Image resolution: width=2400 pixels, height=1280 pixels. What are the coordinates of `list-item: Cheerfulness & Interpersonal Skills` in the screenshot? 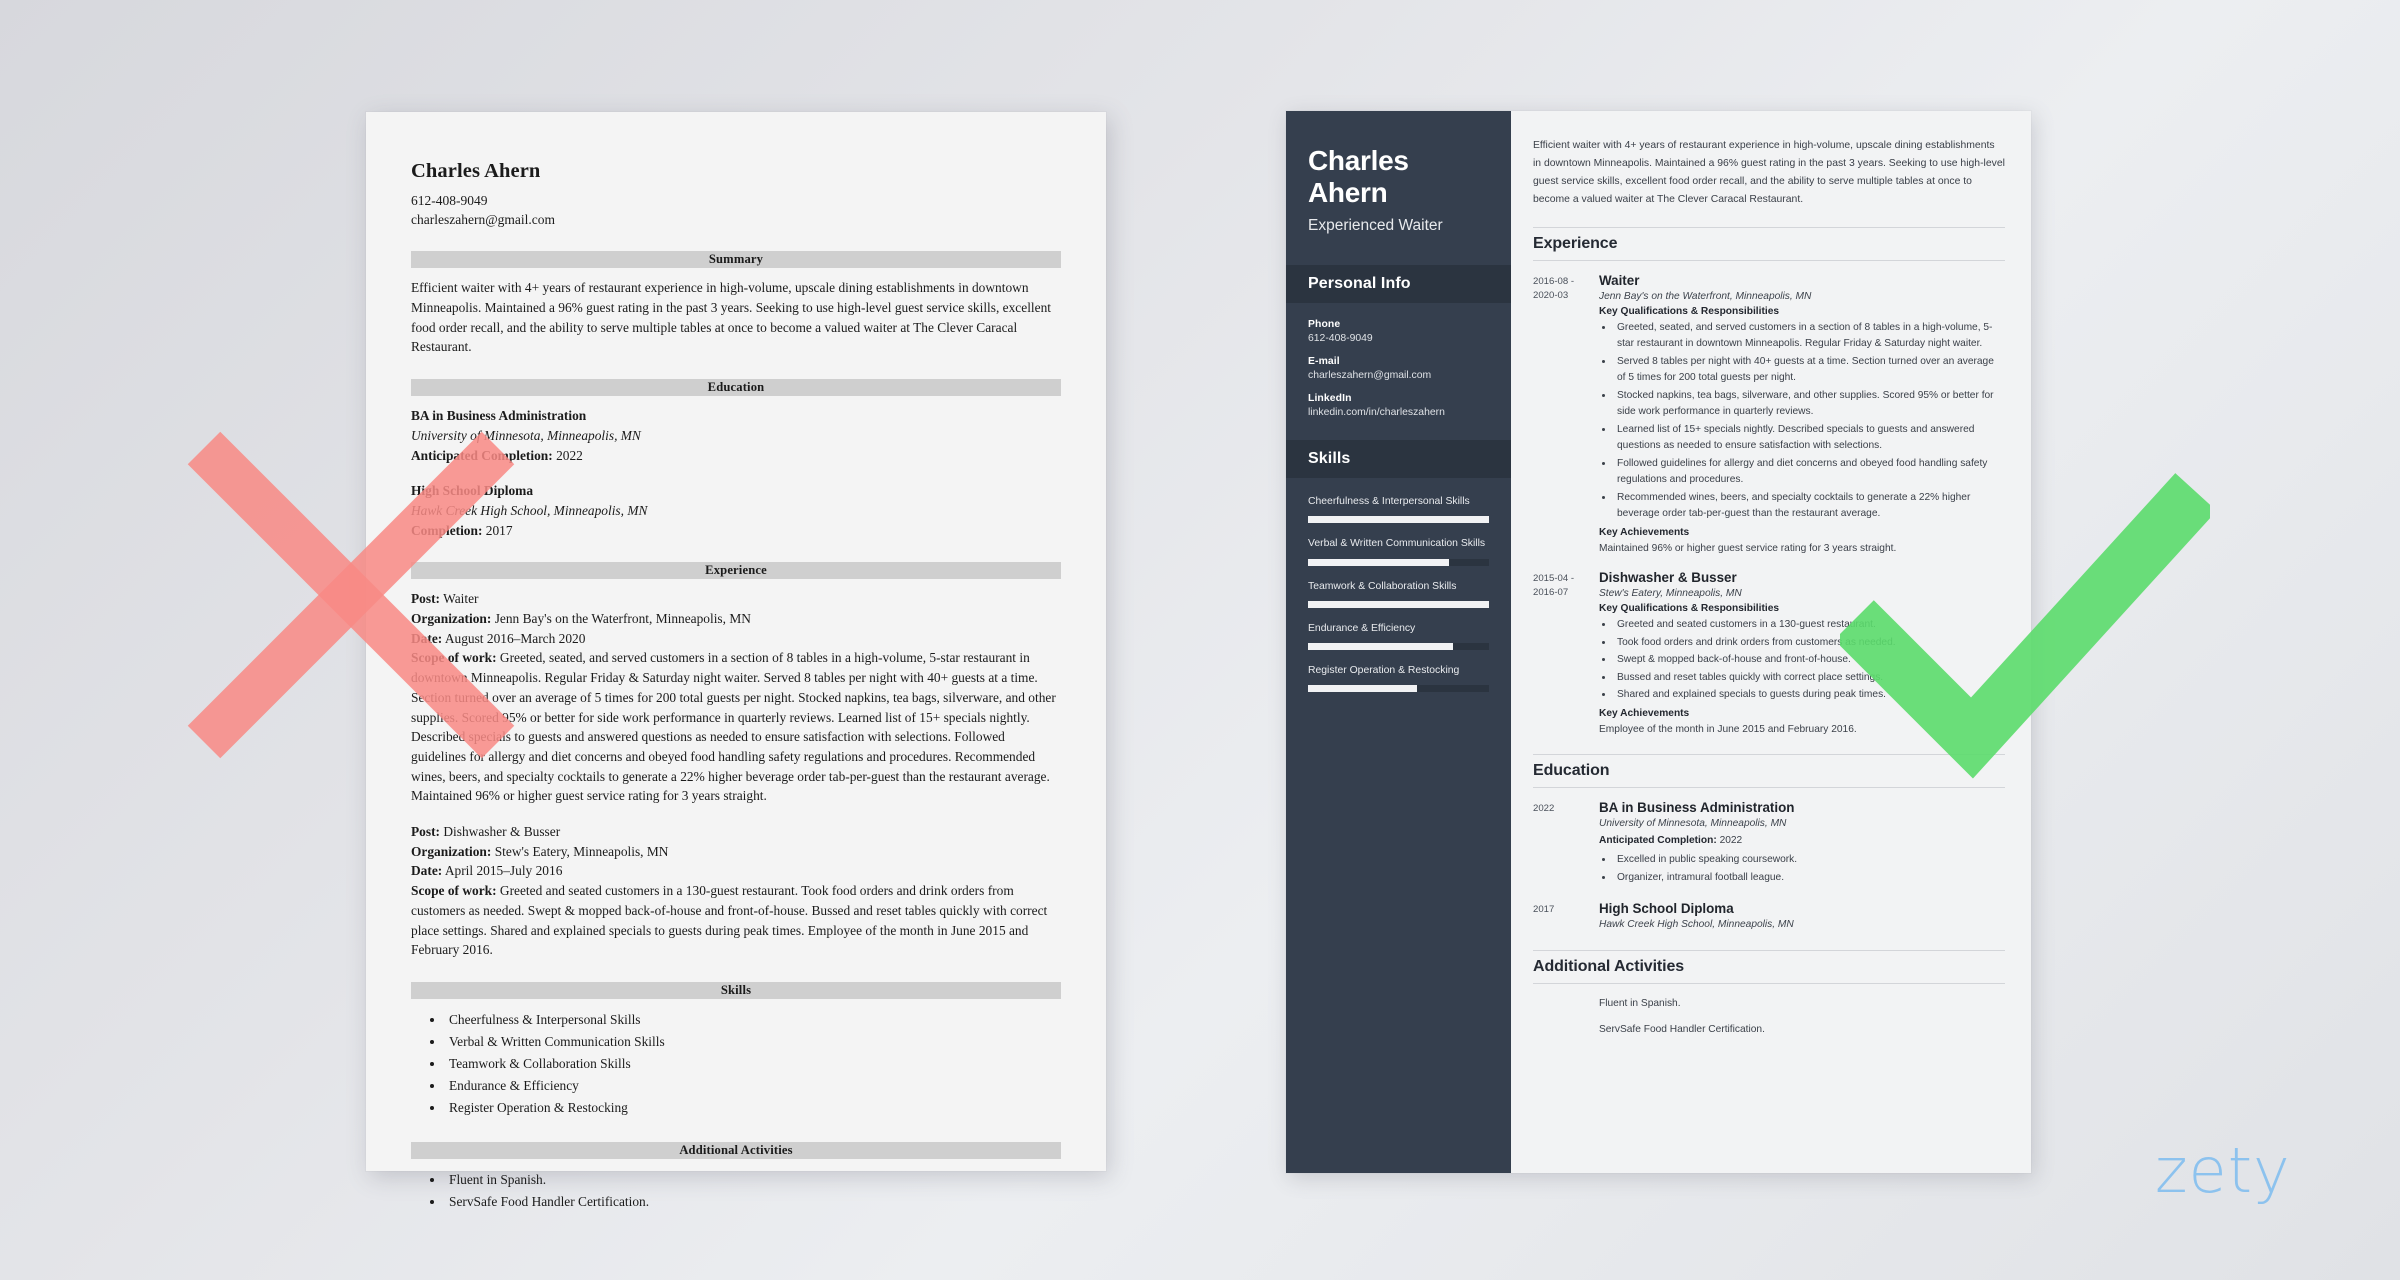 It's located at (753, 1020).